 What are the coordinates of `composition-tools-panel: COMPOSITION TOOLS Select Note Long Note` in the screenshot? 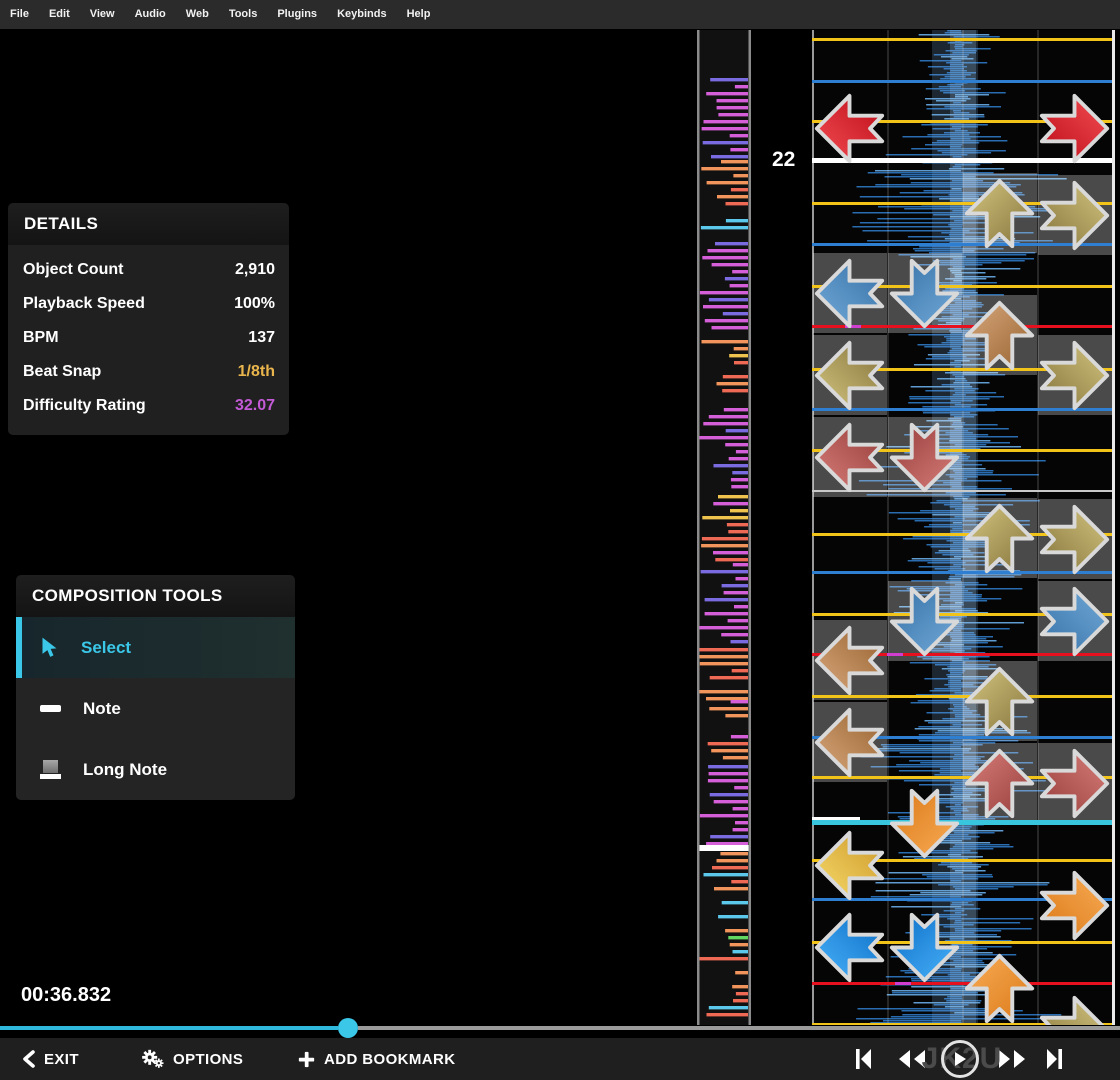 It's located at (155, 687).